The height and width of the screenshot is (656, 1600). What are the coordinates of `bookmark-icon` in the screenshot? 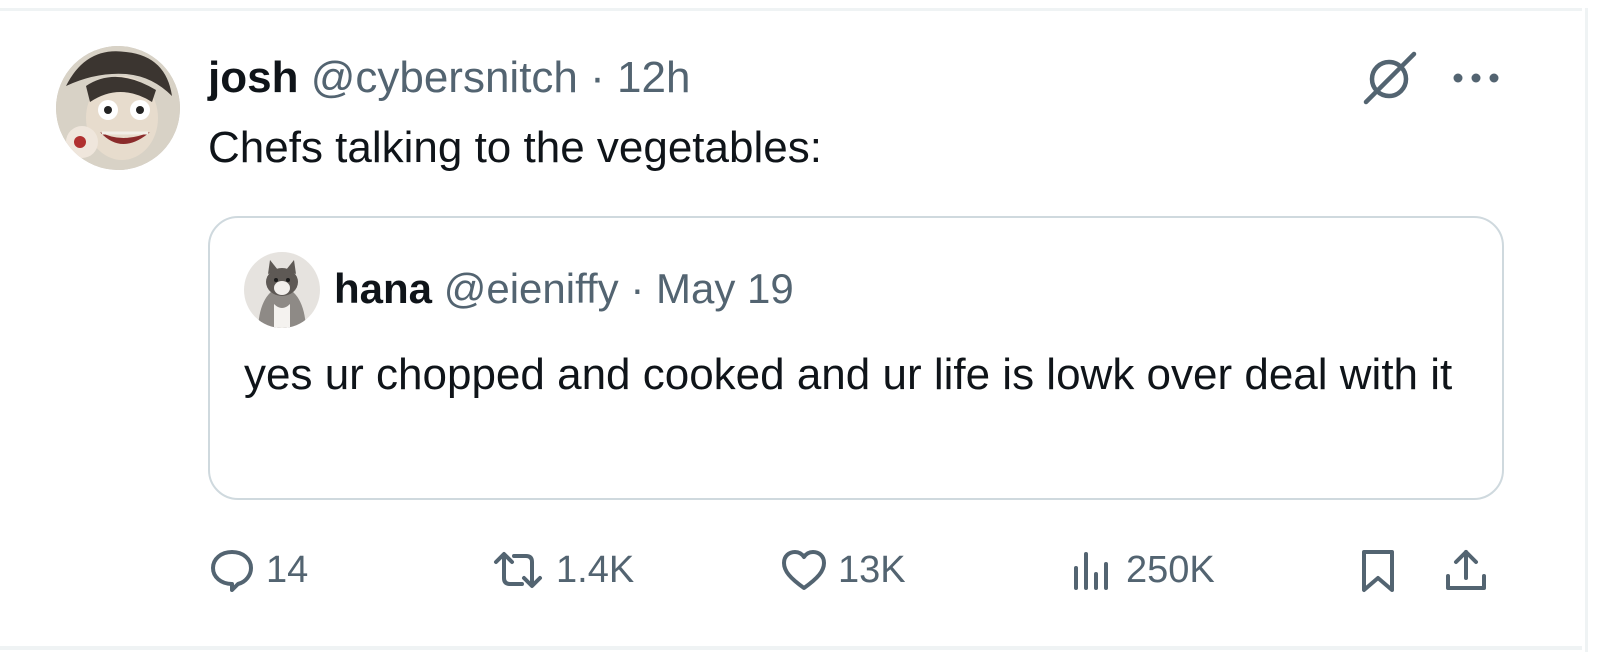 It's located at (1378, 571).